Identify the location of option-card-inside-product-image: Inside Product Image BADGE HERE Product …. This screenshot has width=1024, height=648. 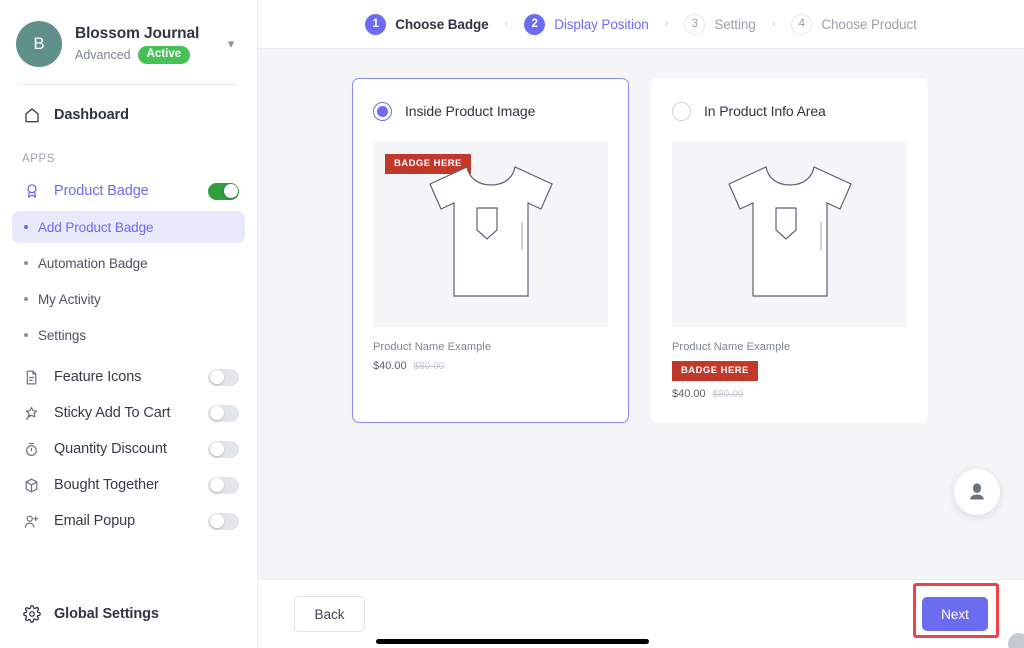
(490, 250).